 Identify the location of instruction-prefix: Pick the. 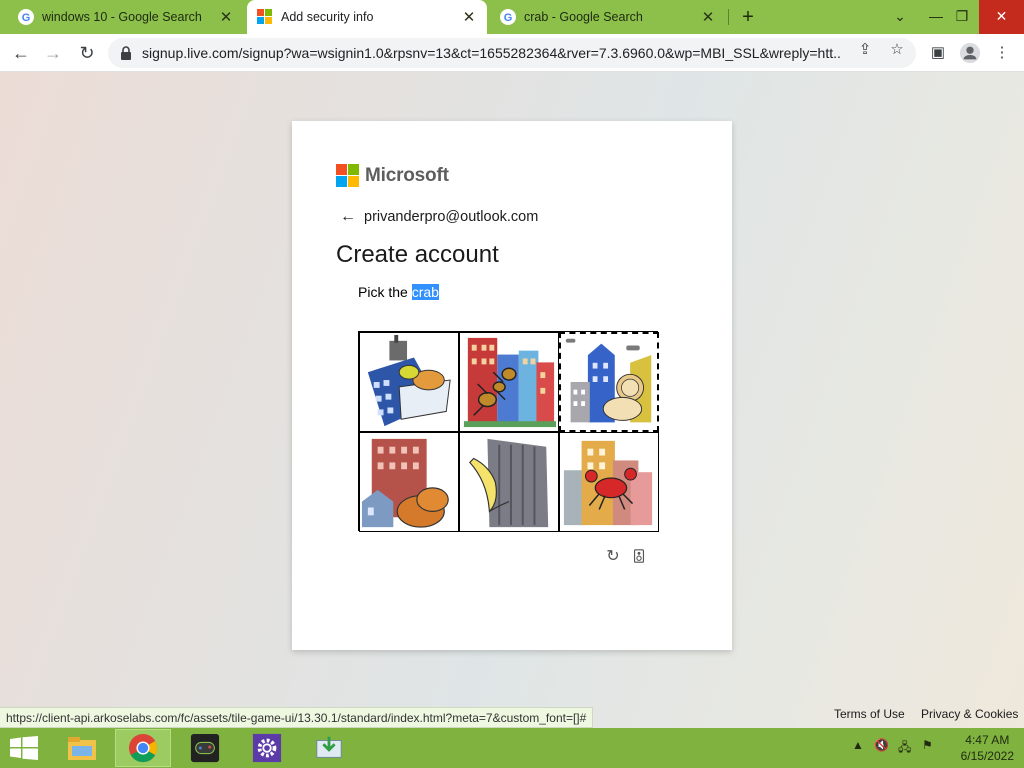
(383, 292).